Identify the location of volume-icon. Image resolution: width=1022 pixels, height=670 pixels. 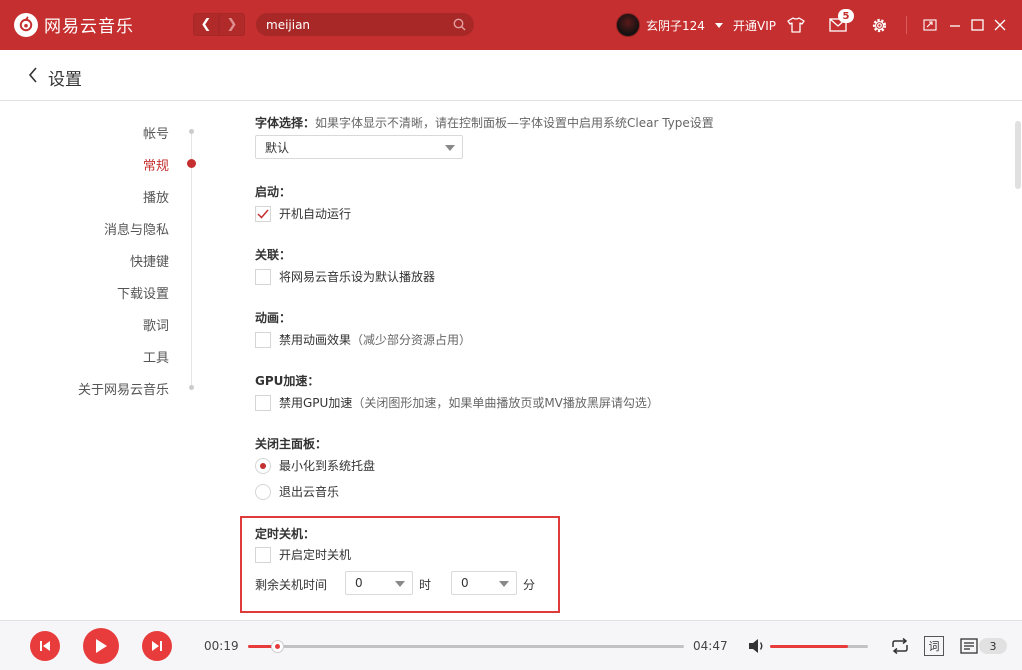
(756, 646).